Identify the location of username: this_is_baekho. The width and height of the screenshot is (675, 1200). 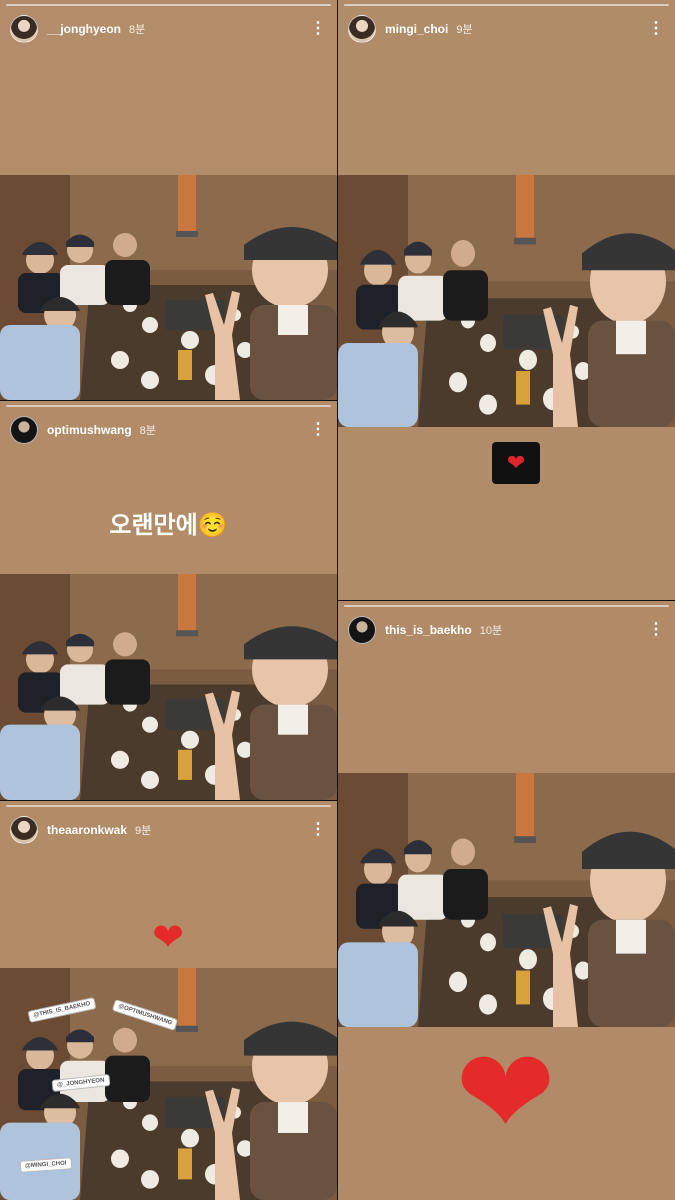
(428, 630).